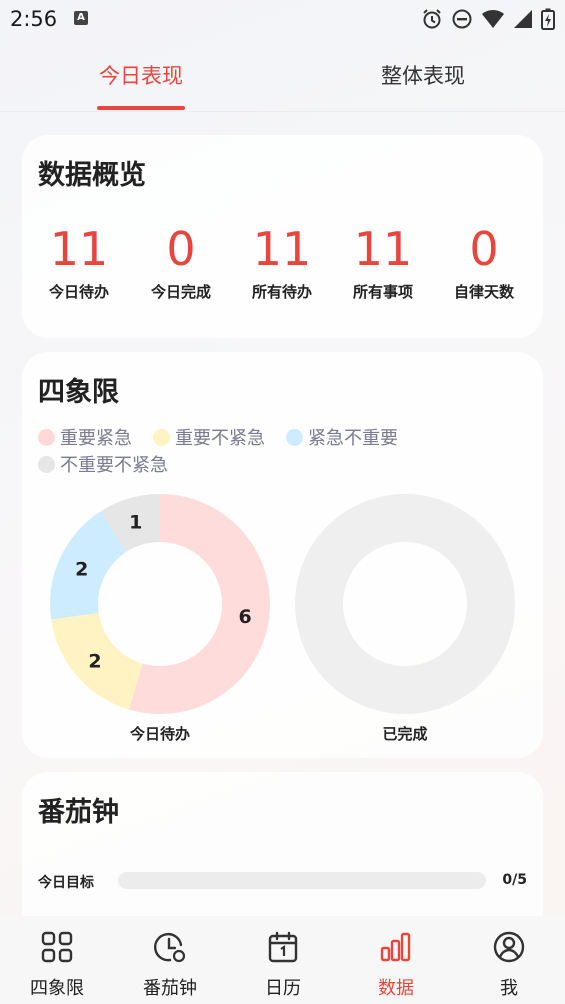 The image size is (565, 1004). What do you see at coordinates (283, 965) in the screenshot?
I see `nav-calendar: 日历` at bounding box center [283, 965].